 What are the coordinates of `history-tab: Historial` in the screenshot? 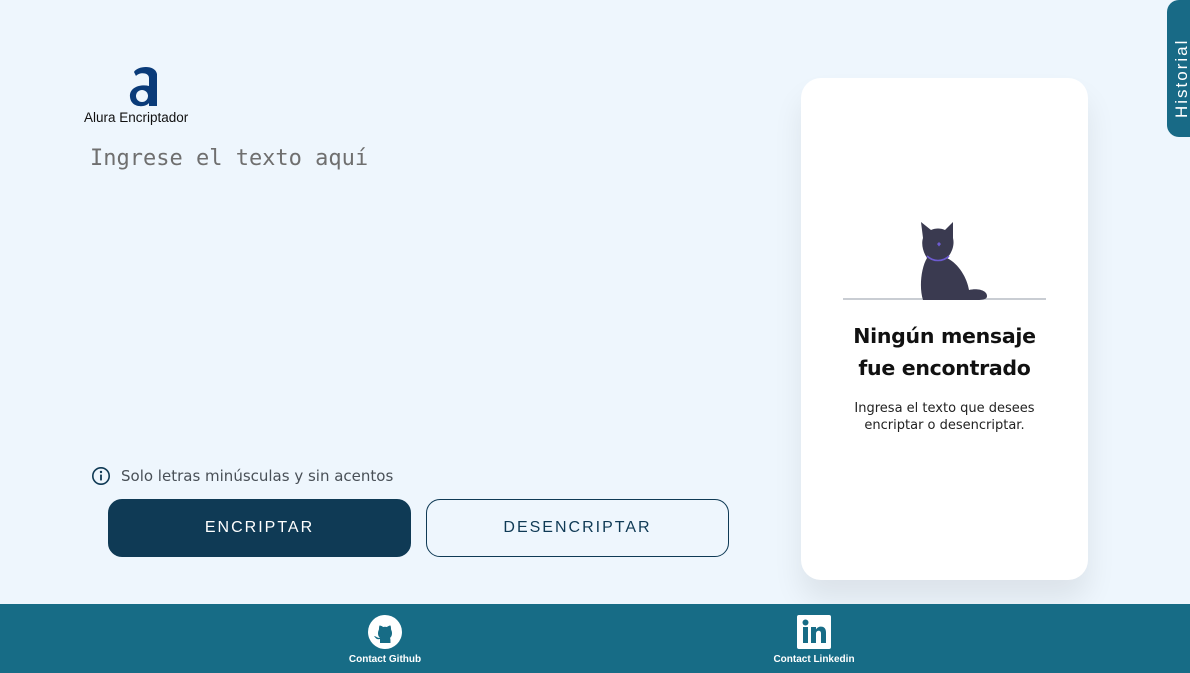 It's located at (1178, 68).